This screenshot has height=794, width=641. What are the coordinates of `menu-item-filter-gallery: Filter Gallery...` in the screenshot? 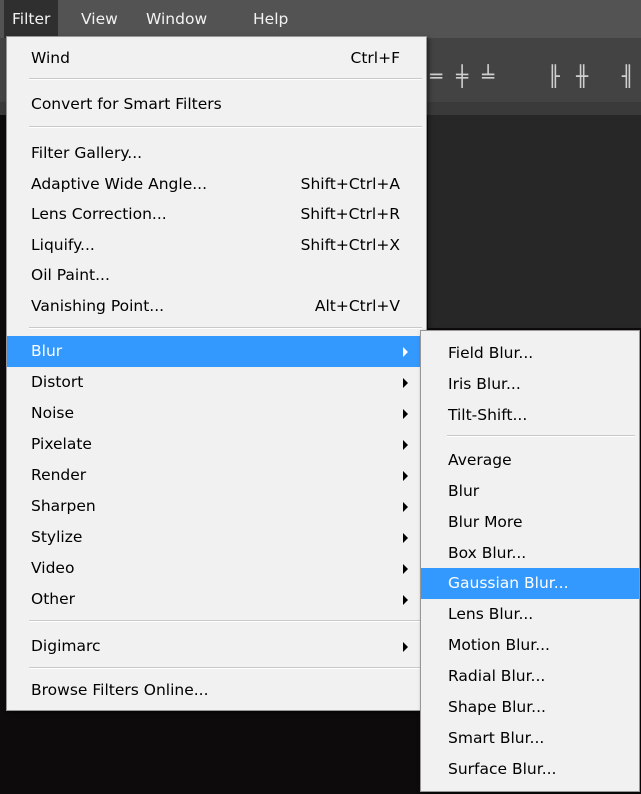 It's located at (216, 153).